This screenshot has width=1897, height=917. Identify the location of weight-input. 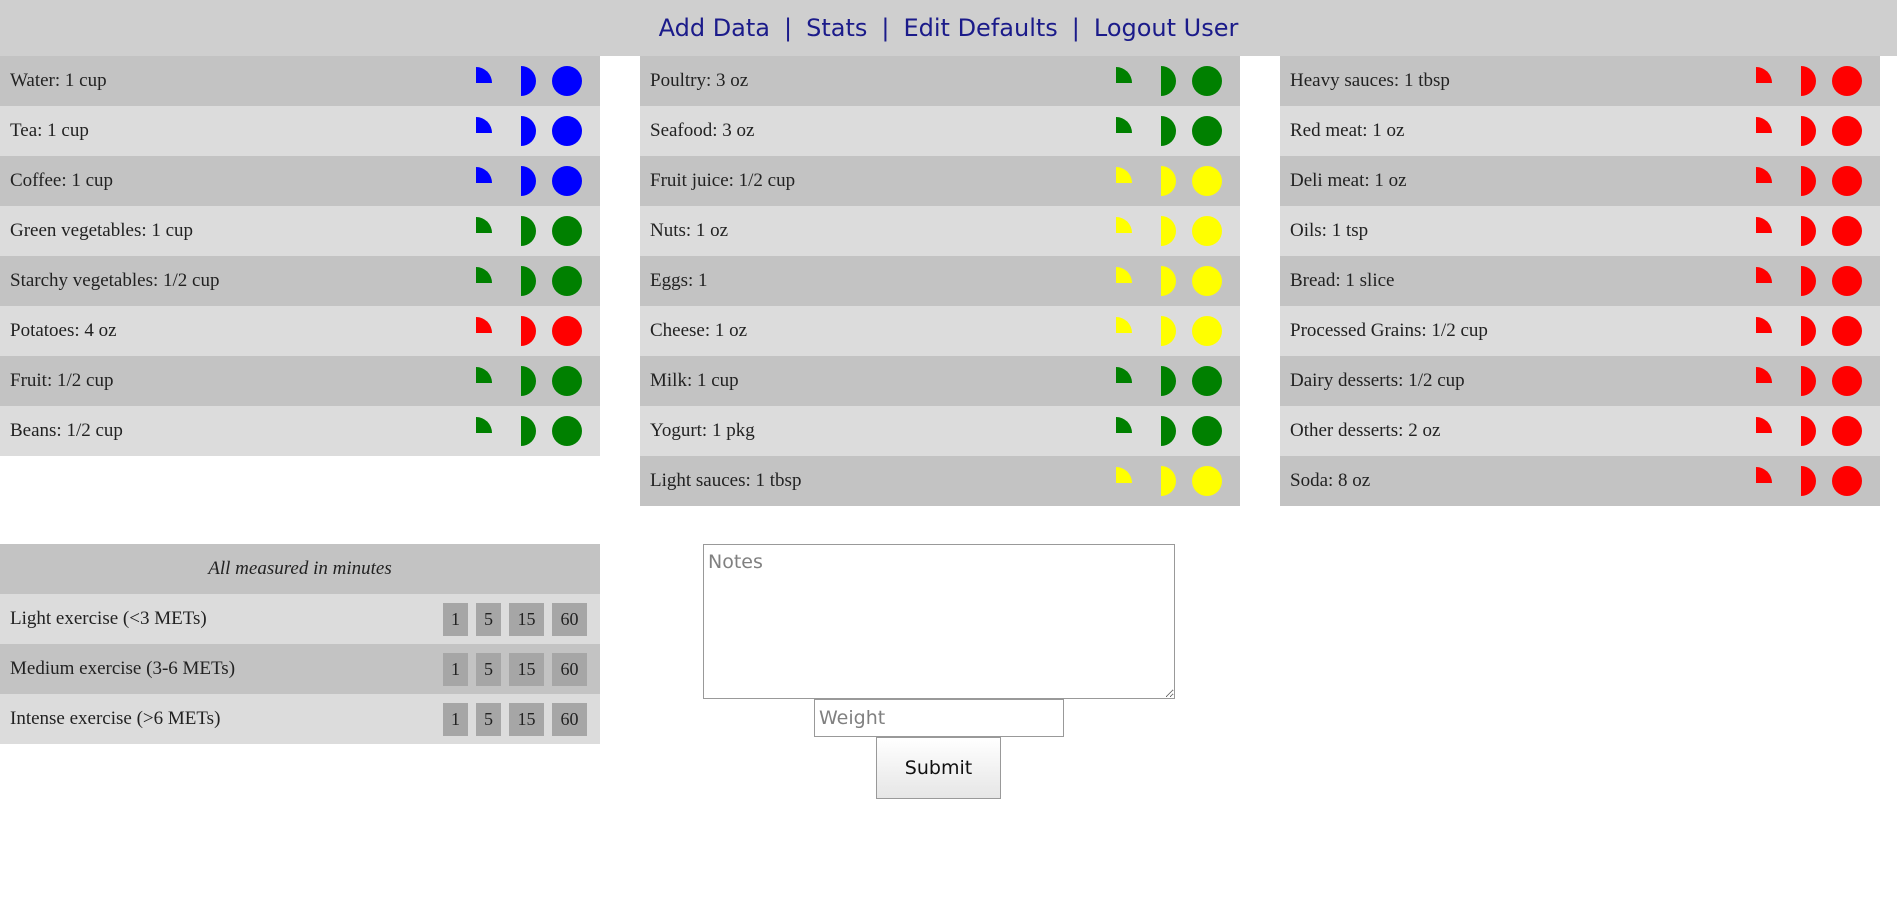
(939, 718).